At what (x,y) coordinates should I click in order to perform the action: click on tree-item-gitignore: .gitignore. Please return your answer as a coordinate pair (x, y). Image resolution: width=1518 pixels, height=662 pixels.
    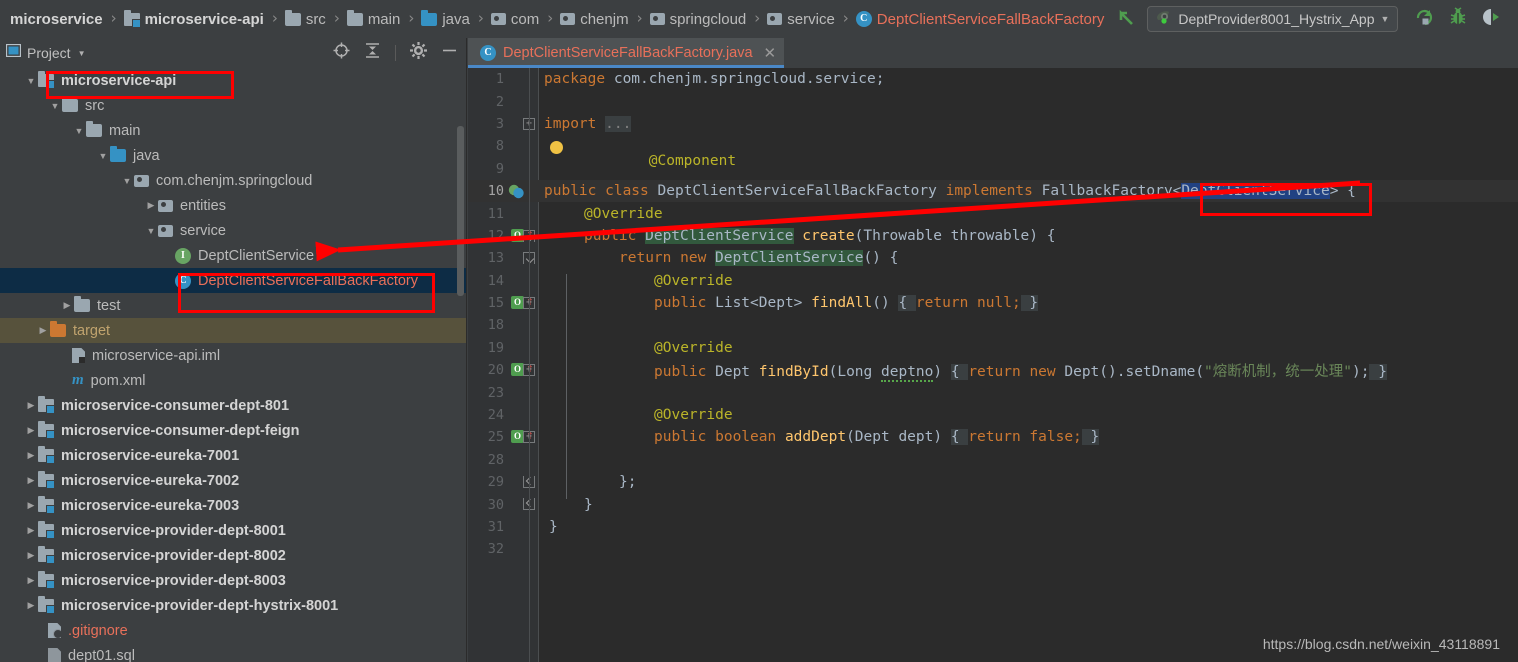
    Looking at the image, I should click on (233, 630).